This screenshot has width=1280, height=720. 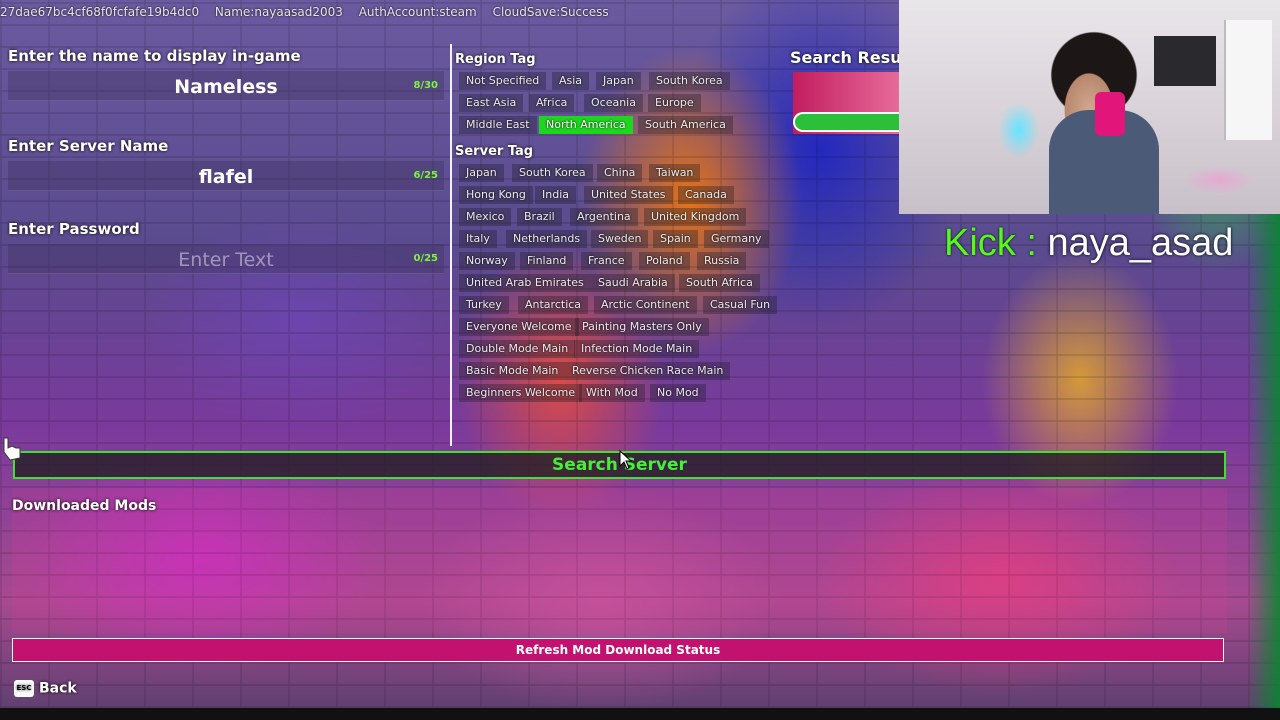 What do you see at coordinates (618, 81) in the screenshot?
I see `region-tag: Japan` at bounding box center [618, 81].